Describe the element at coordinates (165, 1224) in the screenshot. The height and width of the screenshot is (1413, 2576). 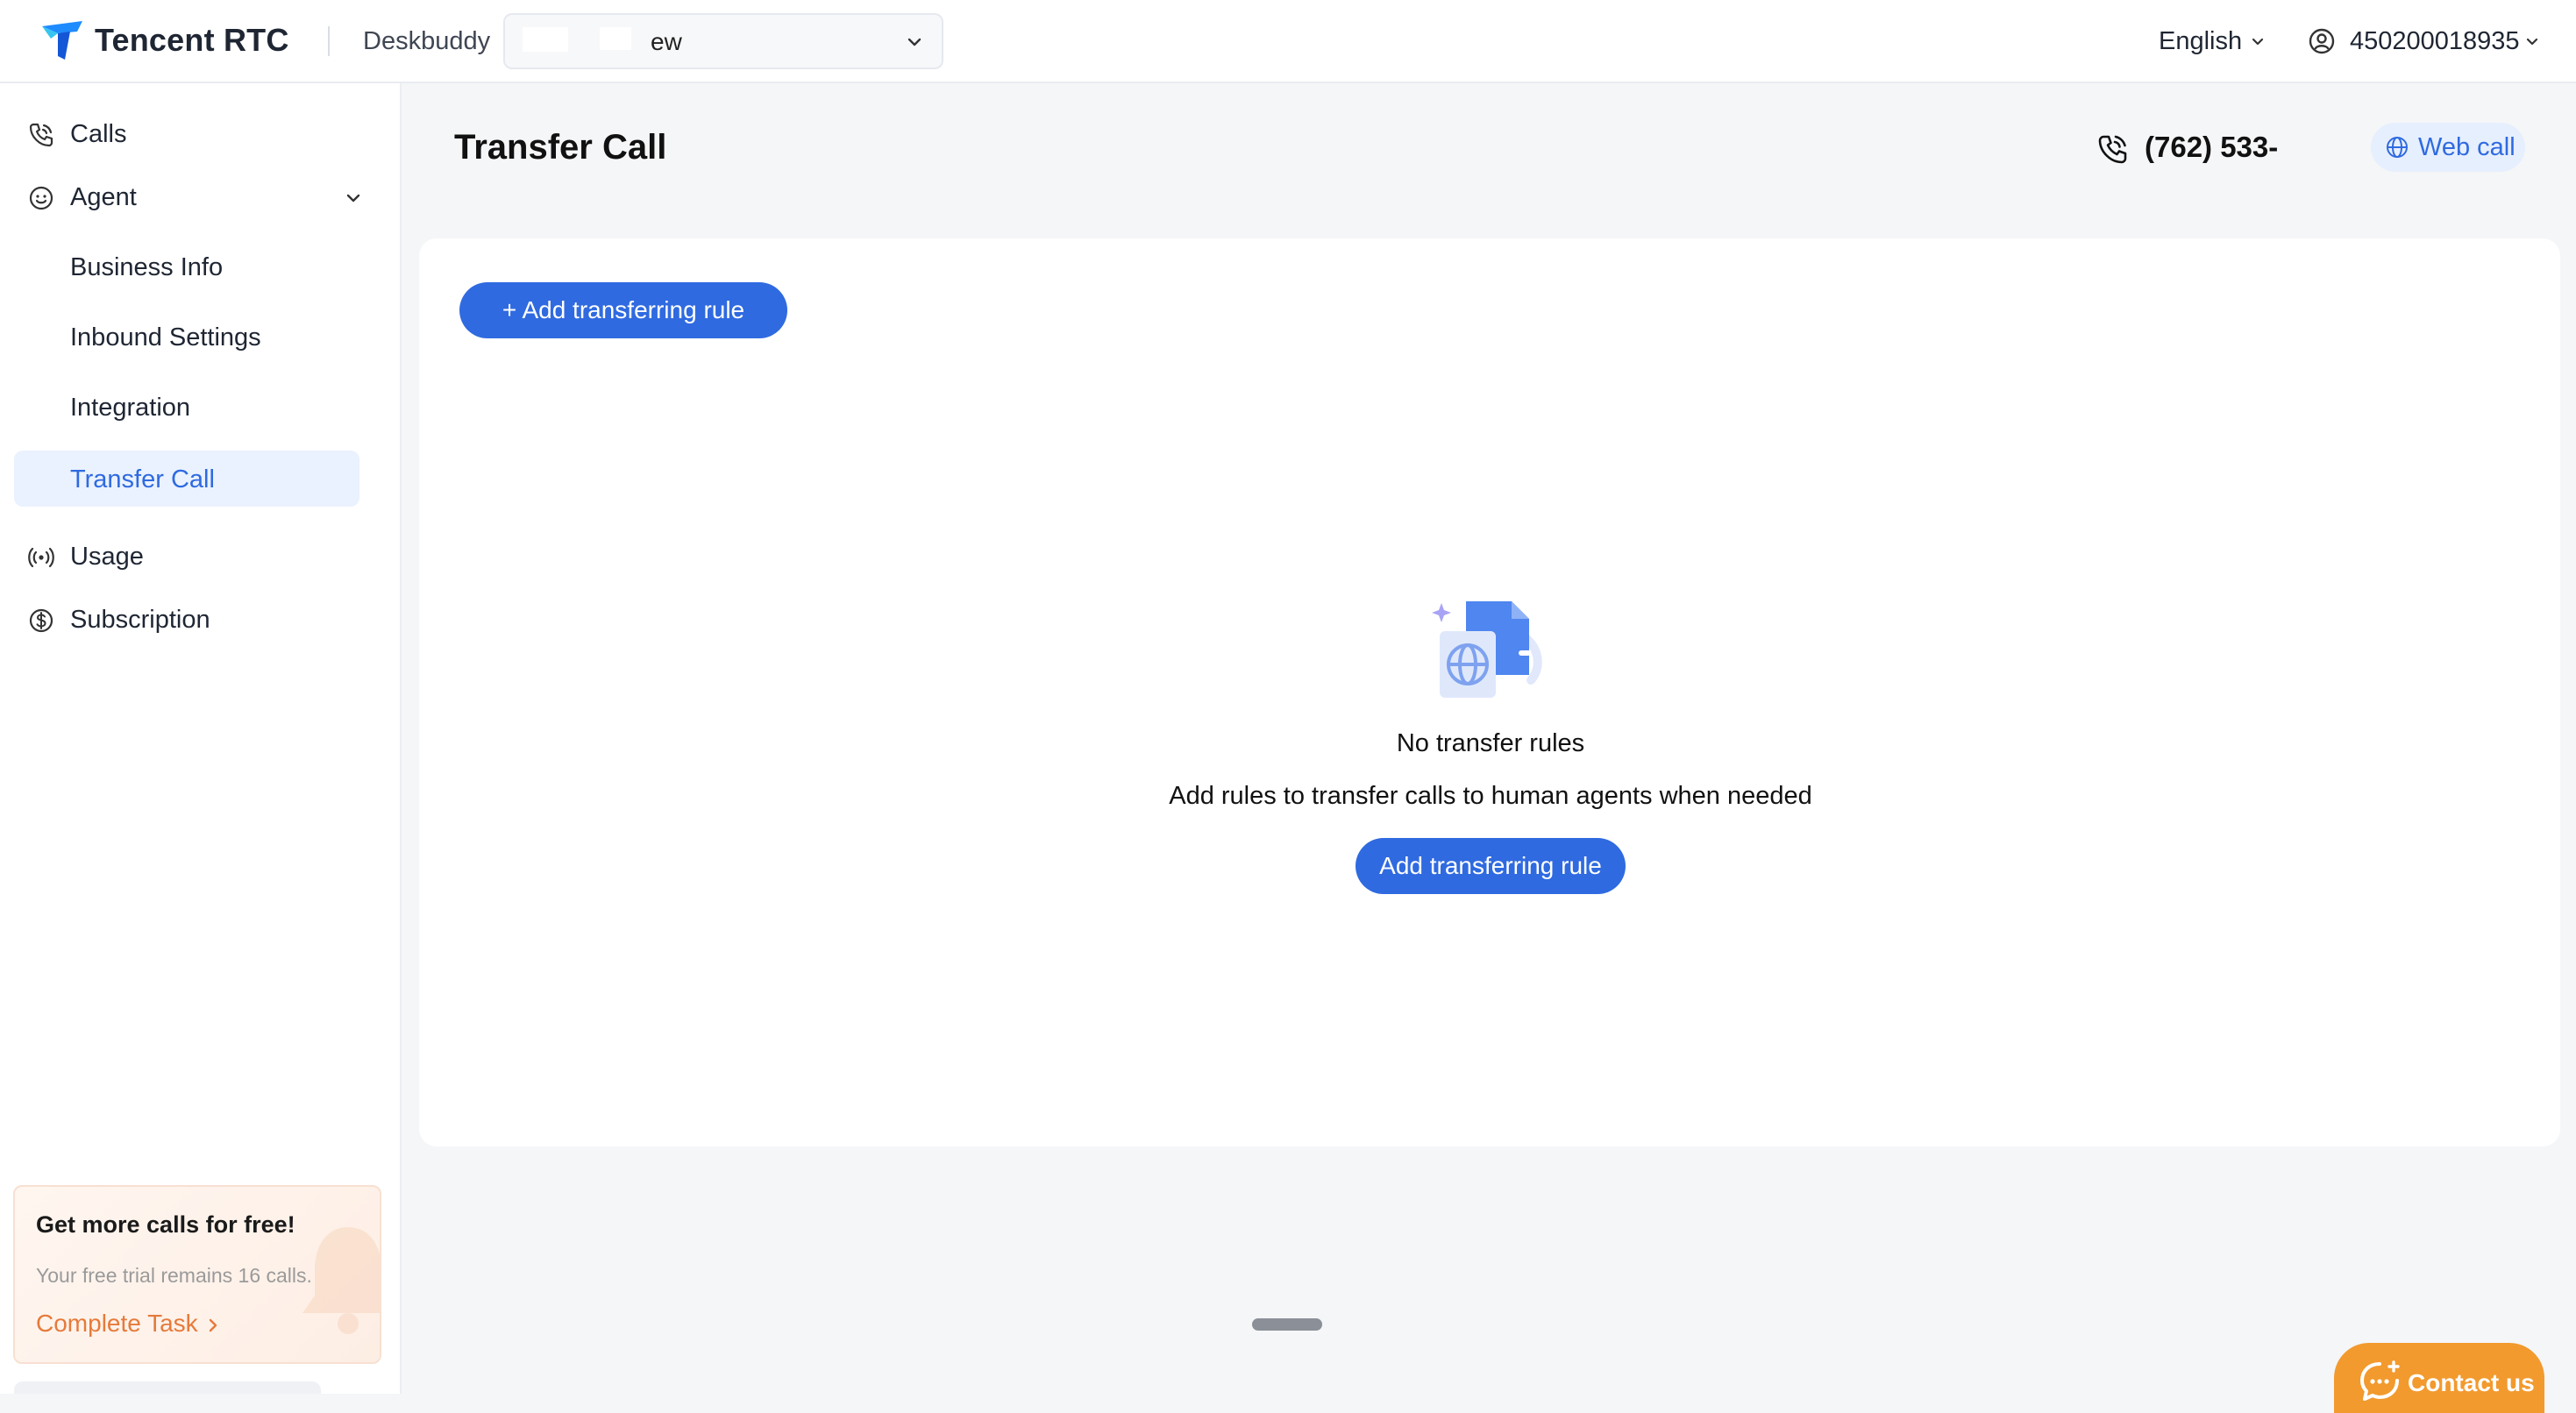
I see `promo-title: Get more calls for free!` at that location.